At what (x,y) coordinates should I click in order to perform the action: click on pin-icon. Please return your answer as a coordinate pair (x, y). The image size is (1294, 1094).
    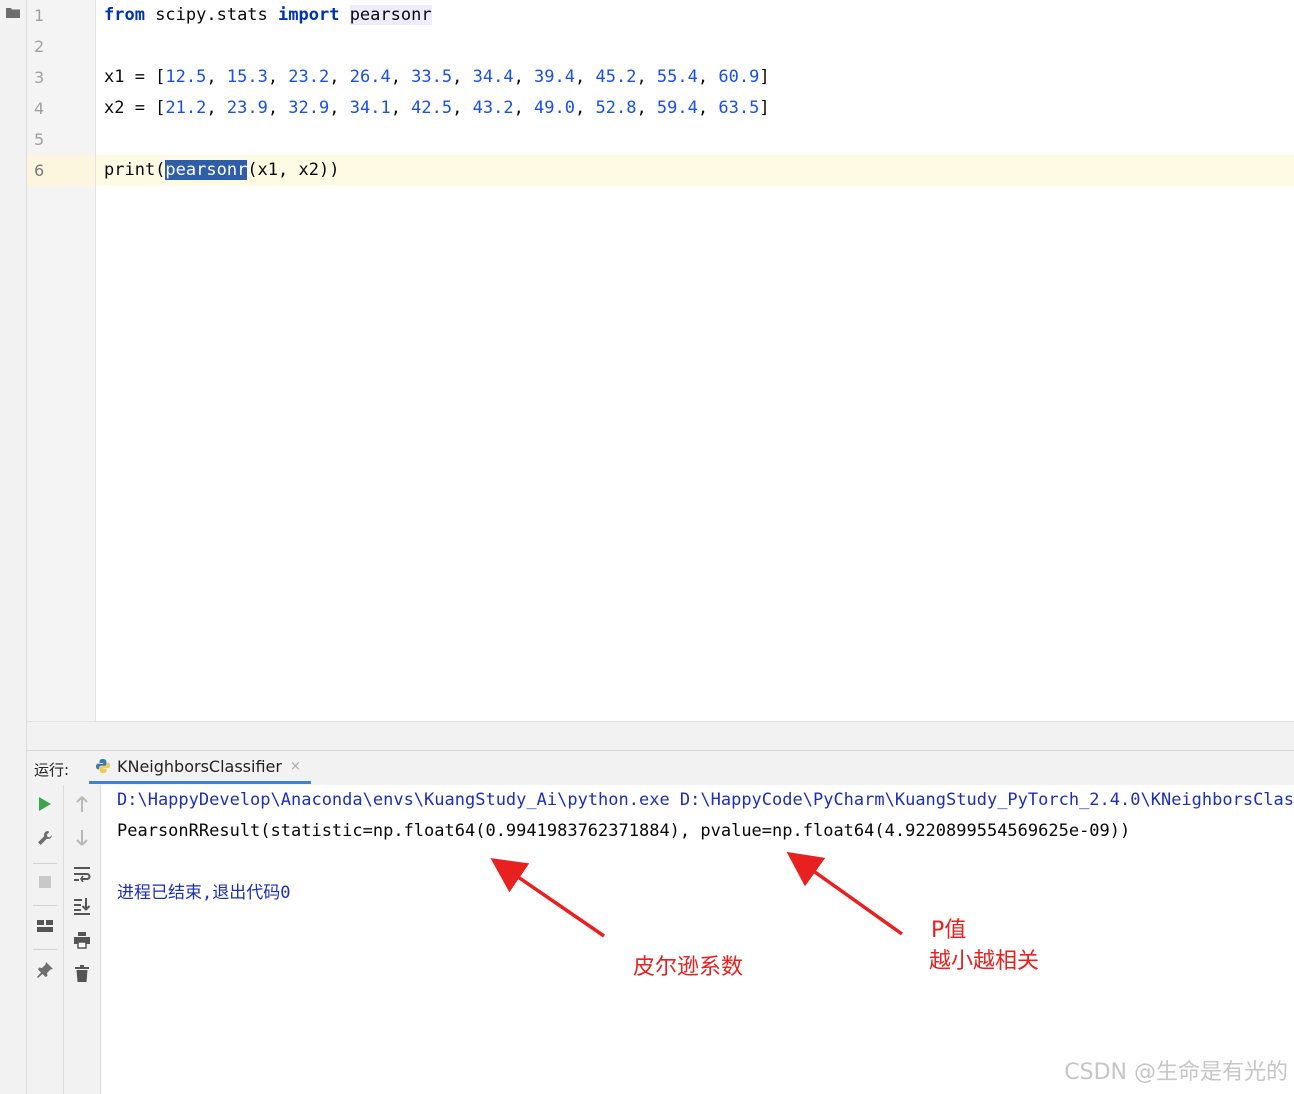
    Looking at the image, I should click on (45, 970).